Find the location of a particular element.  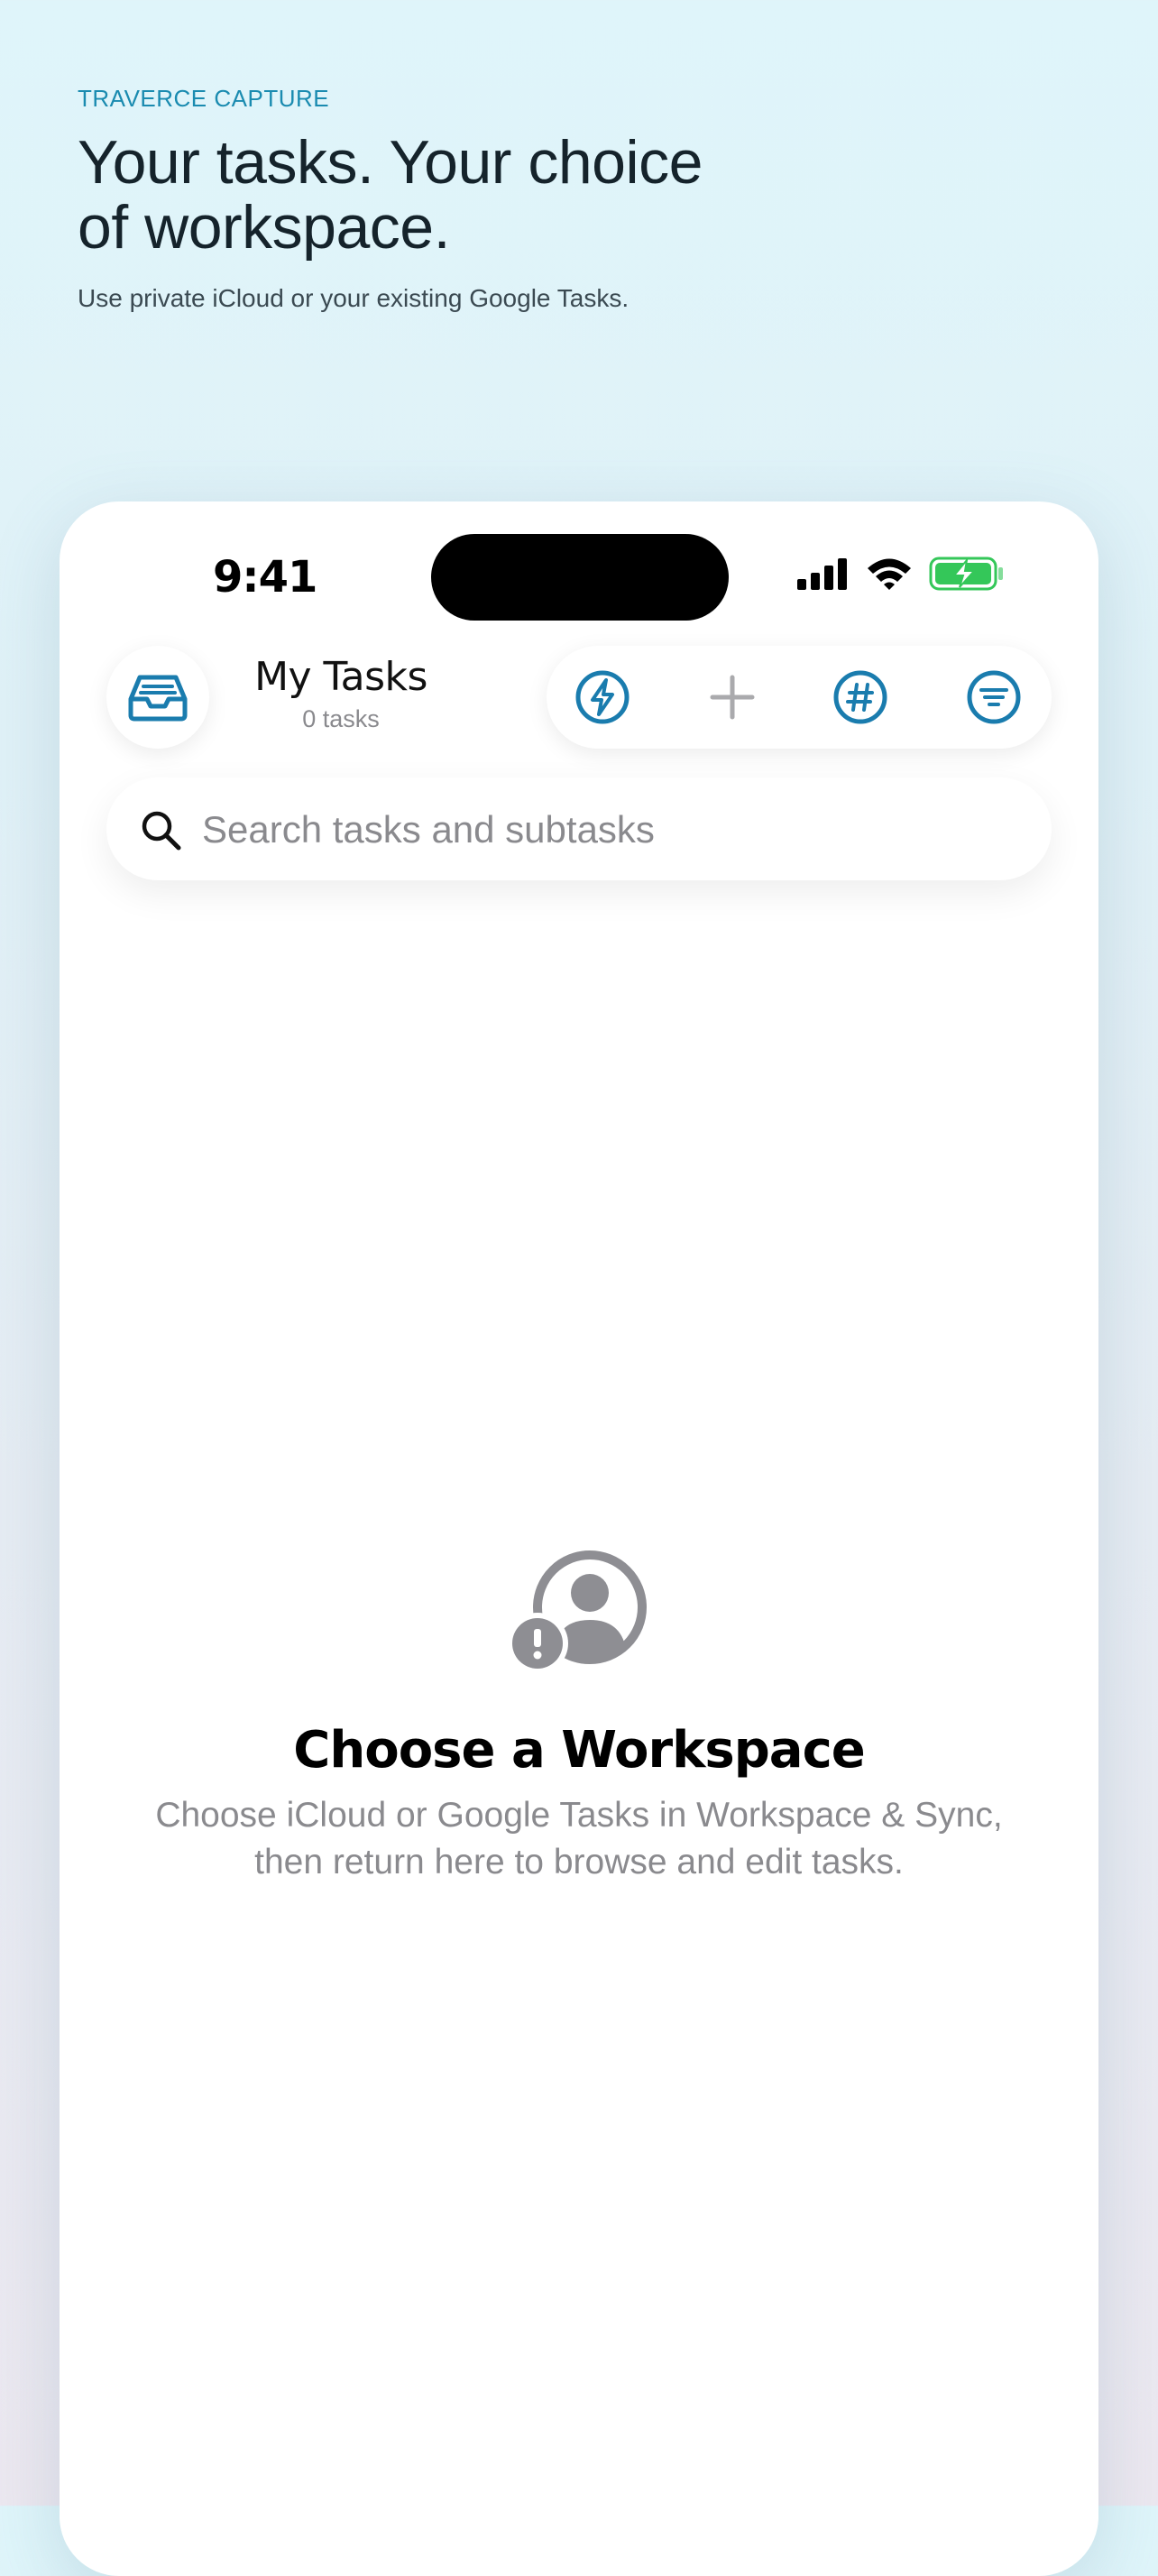

headline-line-2: of workspace. is located at coordinates (264, 227).